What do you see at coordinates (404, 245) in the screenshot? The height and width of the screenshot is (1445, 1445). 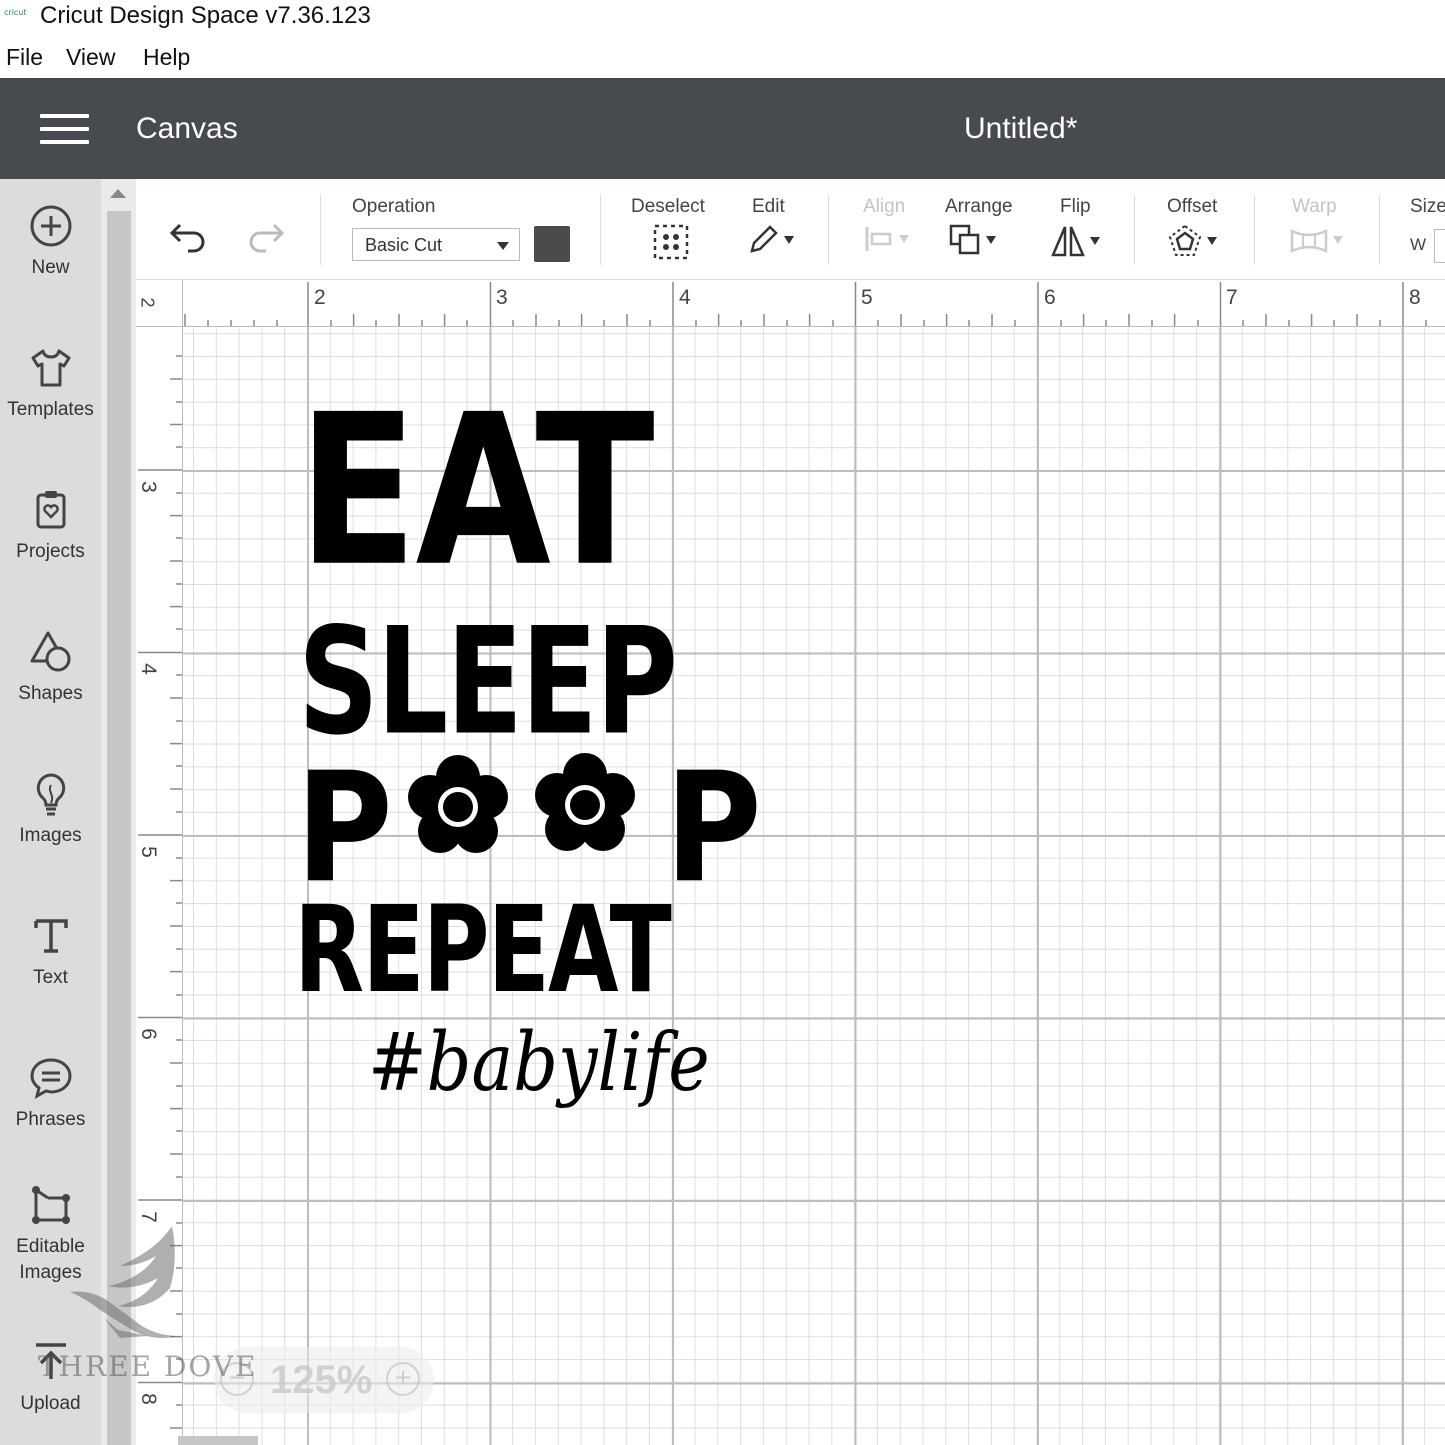 I see `operation-value: Basic Cut` at bounding box center [404, 245].